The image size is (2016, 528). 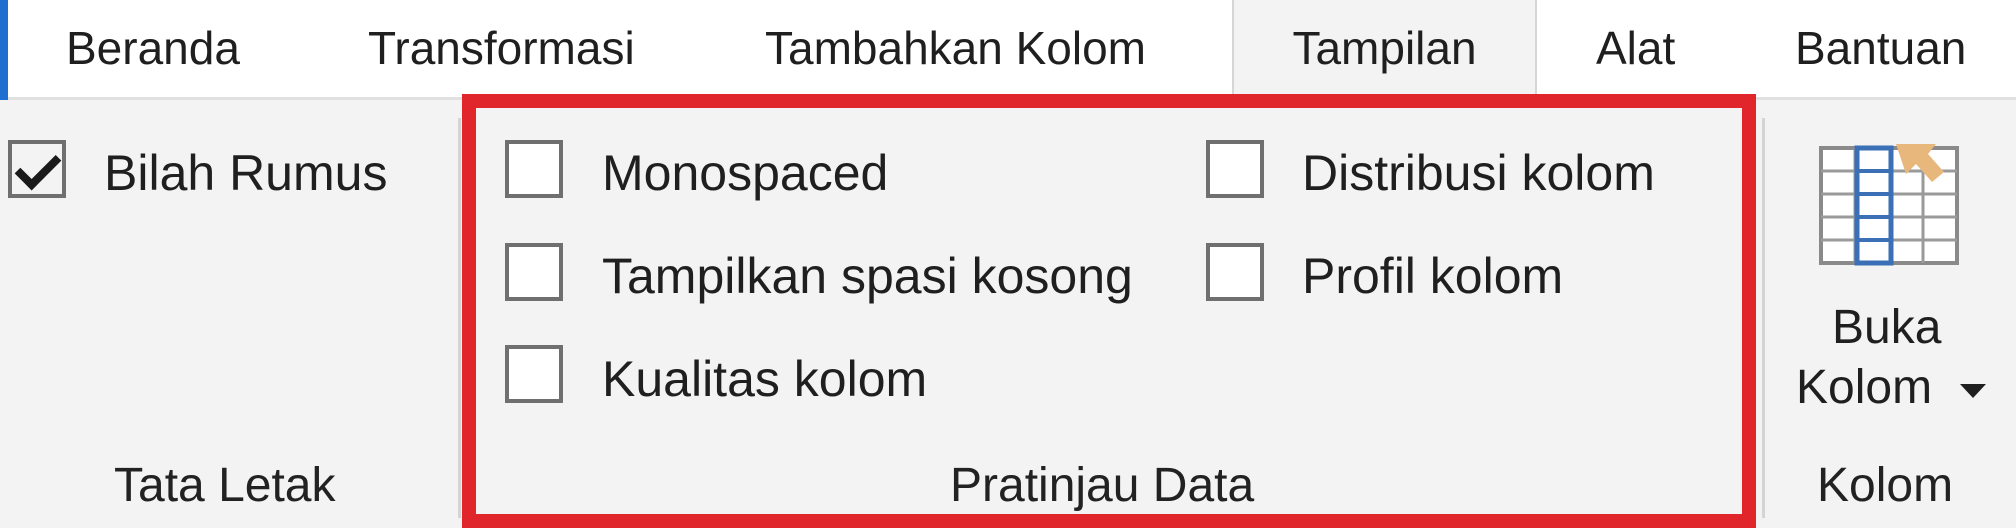 I want to click on tab-beranda: Beranda, so click(x=153, y=48).